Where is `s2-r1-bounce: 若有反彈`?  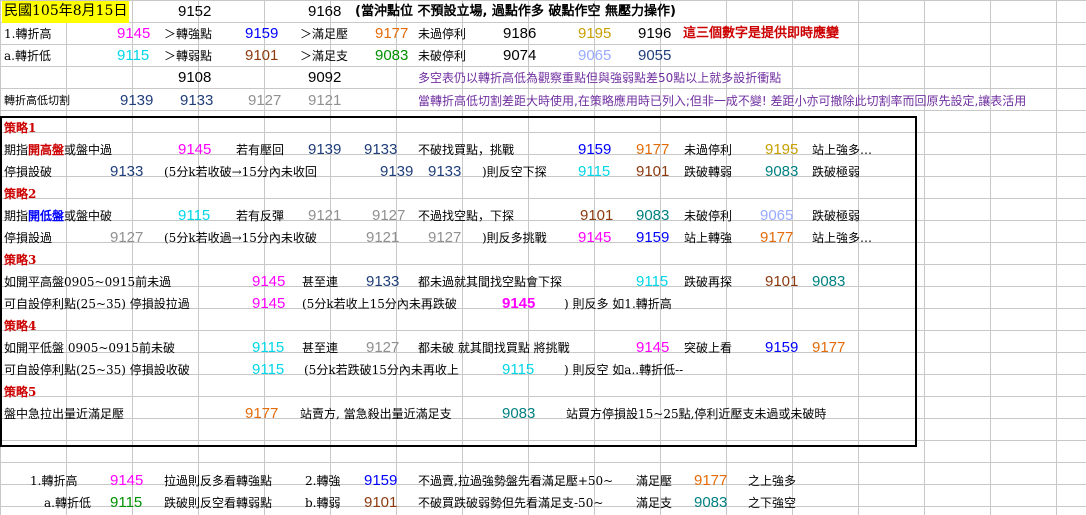 s2-r1-bounce: 若有反彈 is located at coordinates (260, 216).